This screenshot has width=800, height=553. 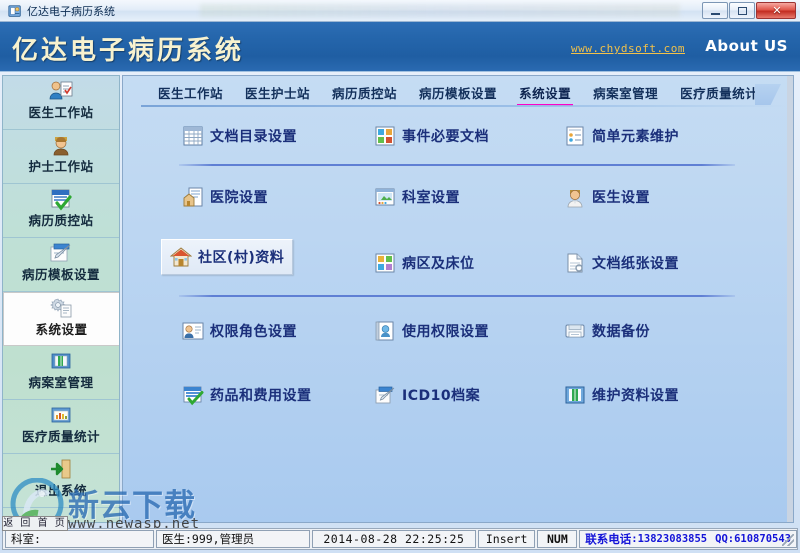 I want to click on sidebar-item-label: 病历模板设置, so click(x=60, y=274).